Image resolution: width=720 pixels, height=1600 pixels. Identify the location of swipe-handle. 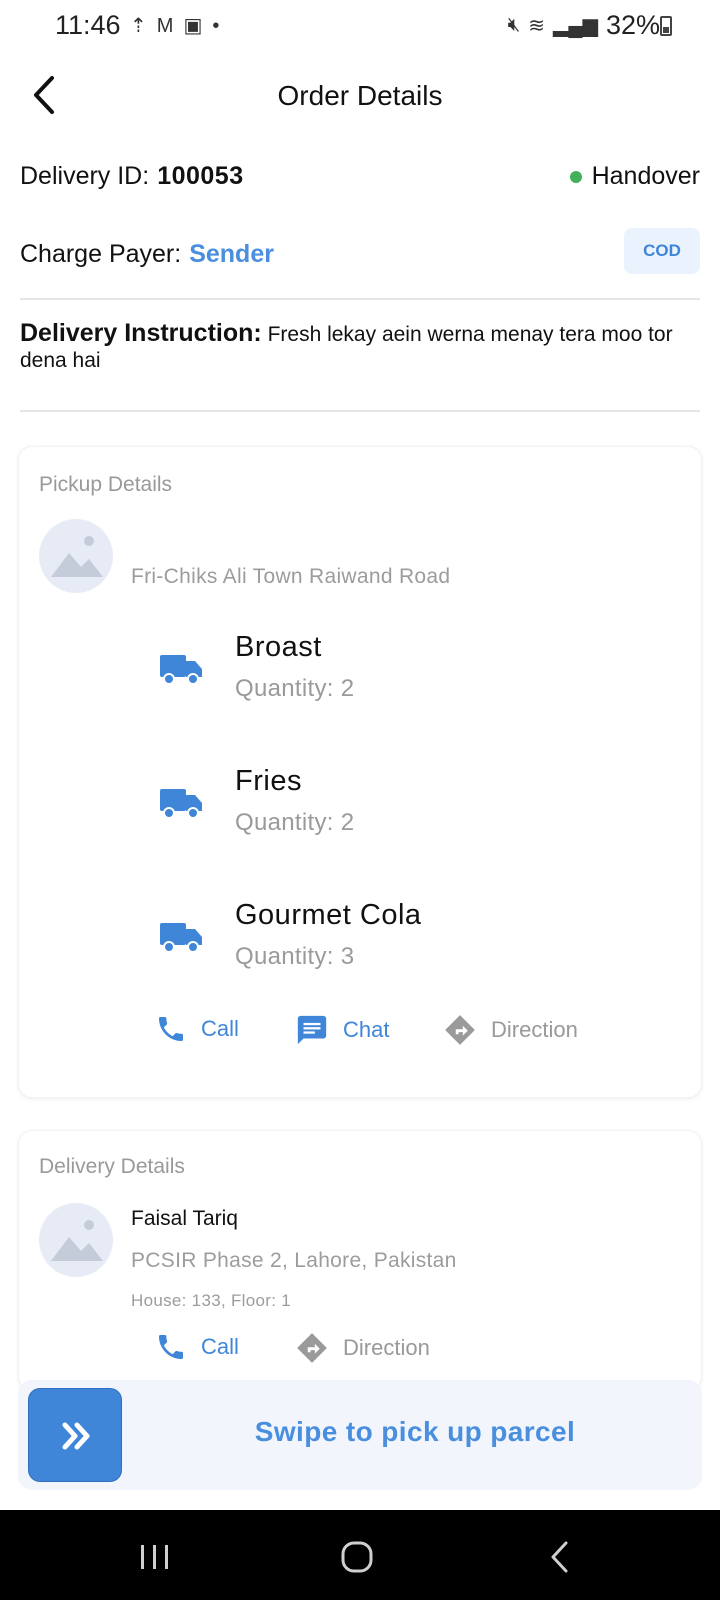
(75, 1435).